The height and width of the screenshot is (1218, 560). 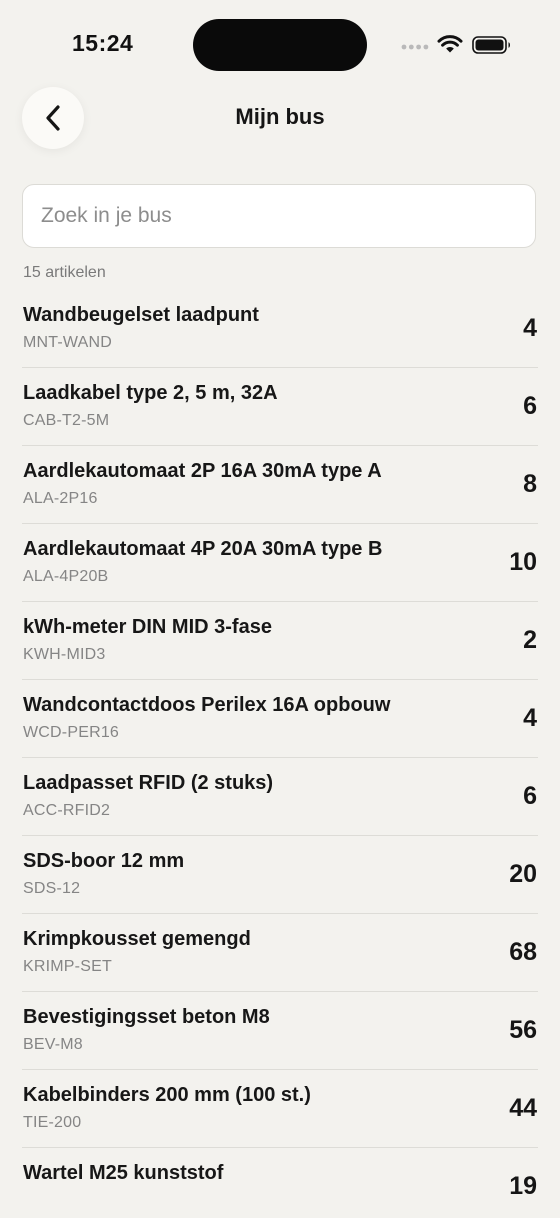 What do you see at coordinates (52, 1122) in the screenshot?
I see `item-sku: TIE-200` at bounding box center [52, 1122].